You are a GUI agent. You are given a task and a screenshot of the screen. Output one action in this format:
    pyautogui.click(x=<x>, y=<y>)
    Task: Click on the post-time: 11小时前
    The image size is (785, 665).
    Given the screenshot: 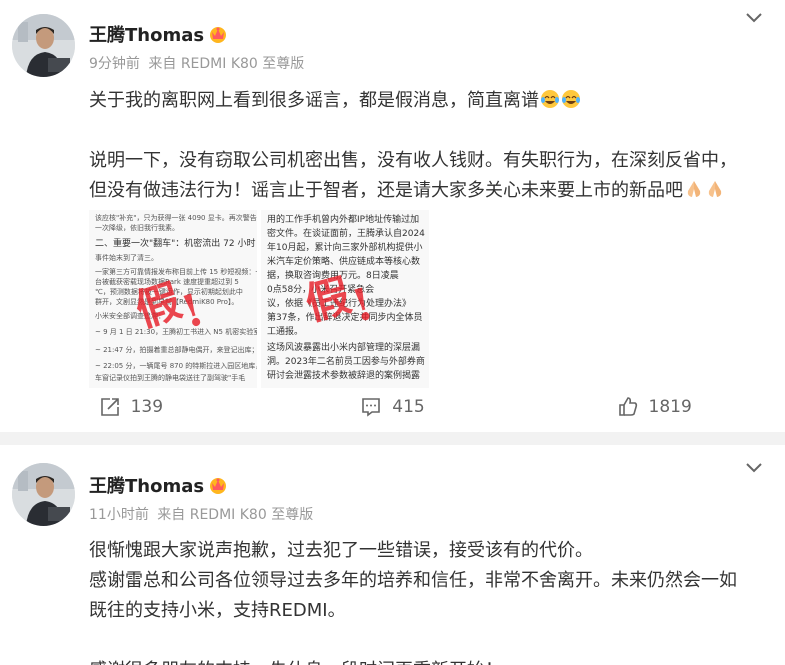 What is the action you would take?
    pyautogui.click(x=119, y=515)
    